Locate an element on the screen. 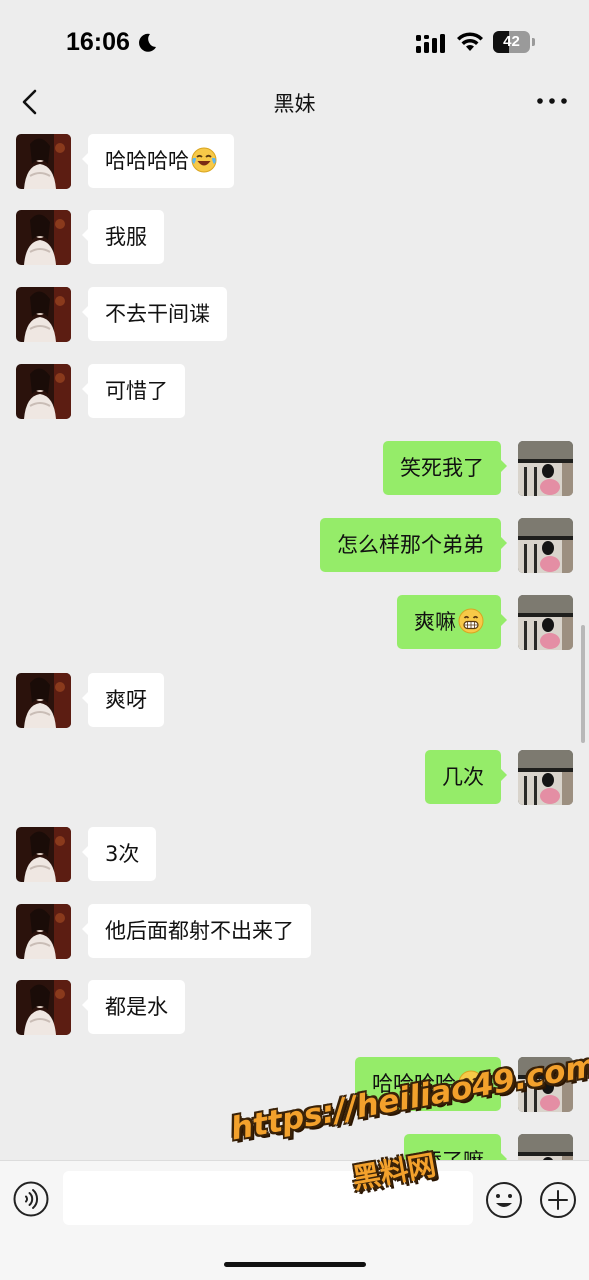 The width and height of the screenshot is (589, 1280). battery-level: 42 is located at coordinates (511, 41).